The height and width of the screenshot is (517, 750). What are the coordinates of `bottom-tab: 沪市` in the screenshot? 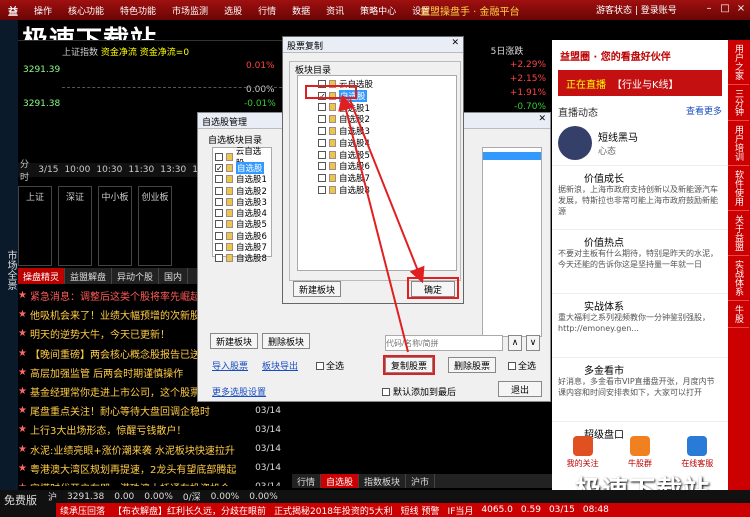 It's located at (421, 481).